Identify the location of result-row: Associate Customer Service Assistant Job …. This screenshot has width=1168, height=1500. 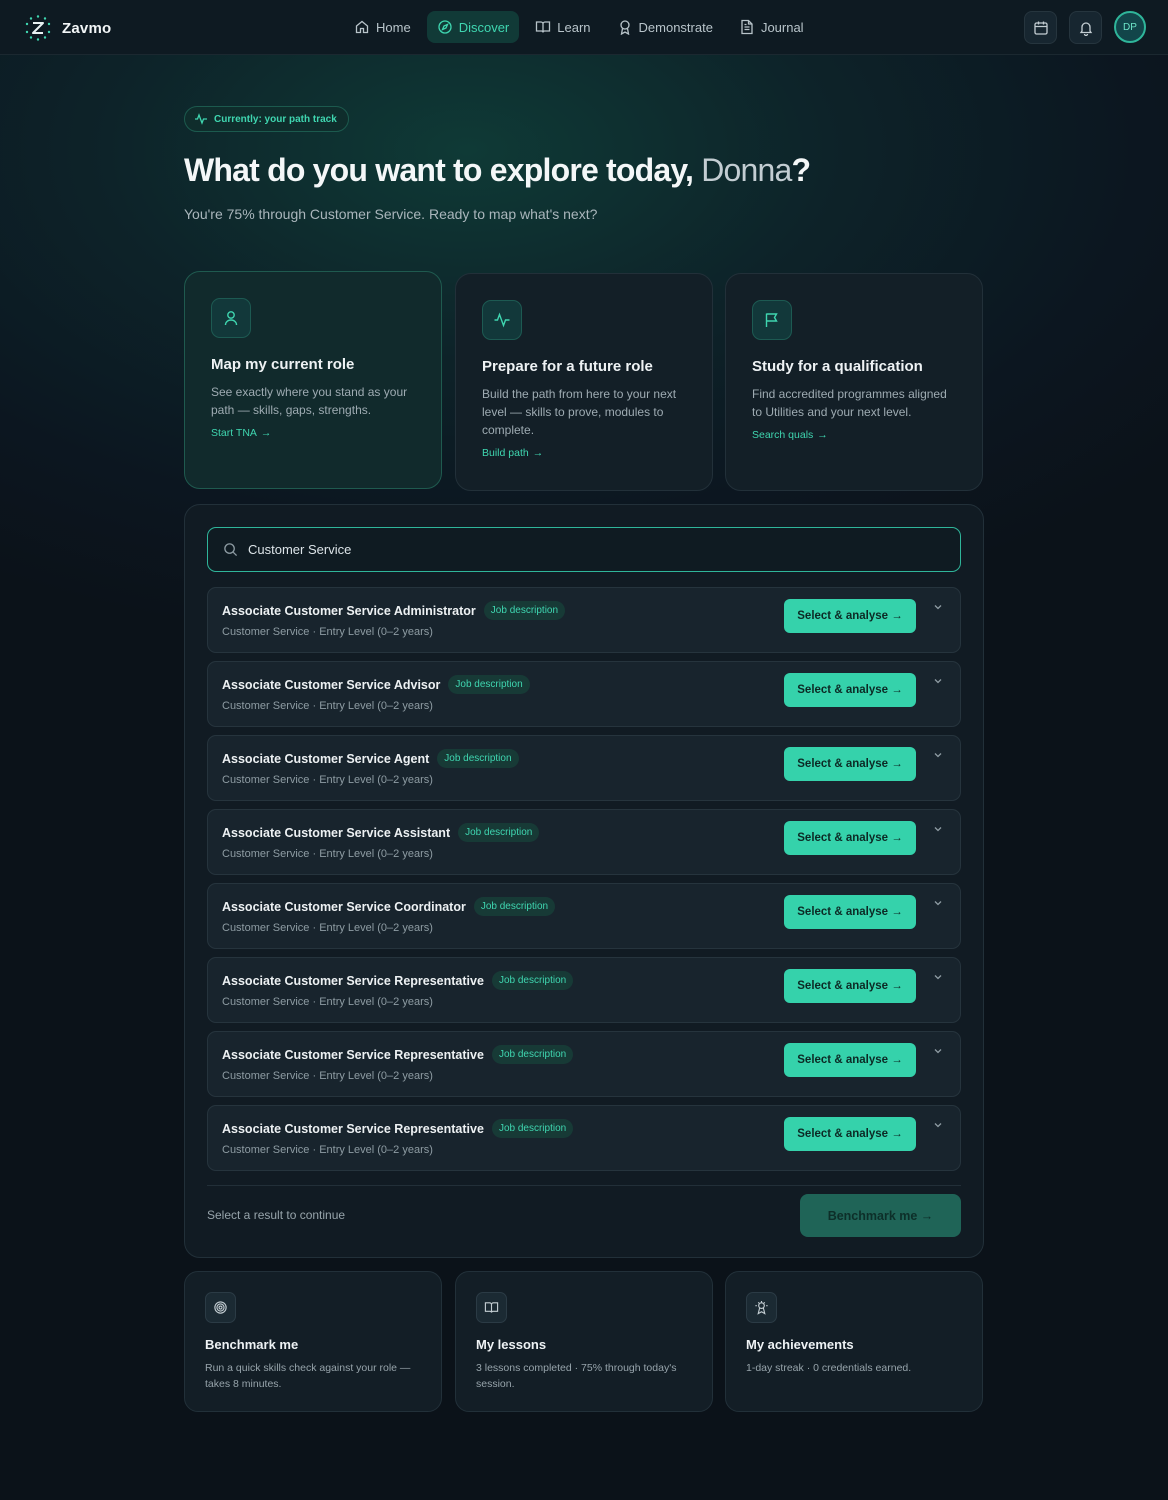
(584, 842).